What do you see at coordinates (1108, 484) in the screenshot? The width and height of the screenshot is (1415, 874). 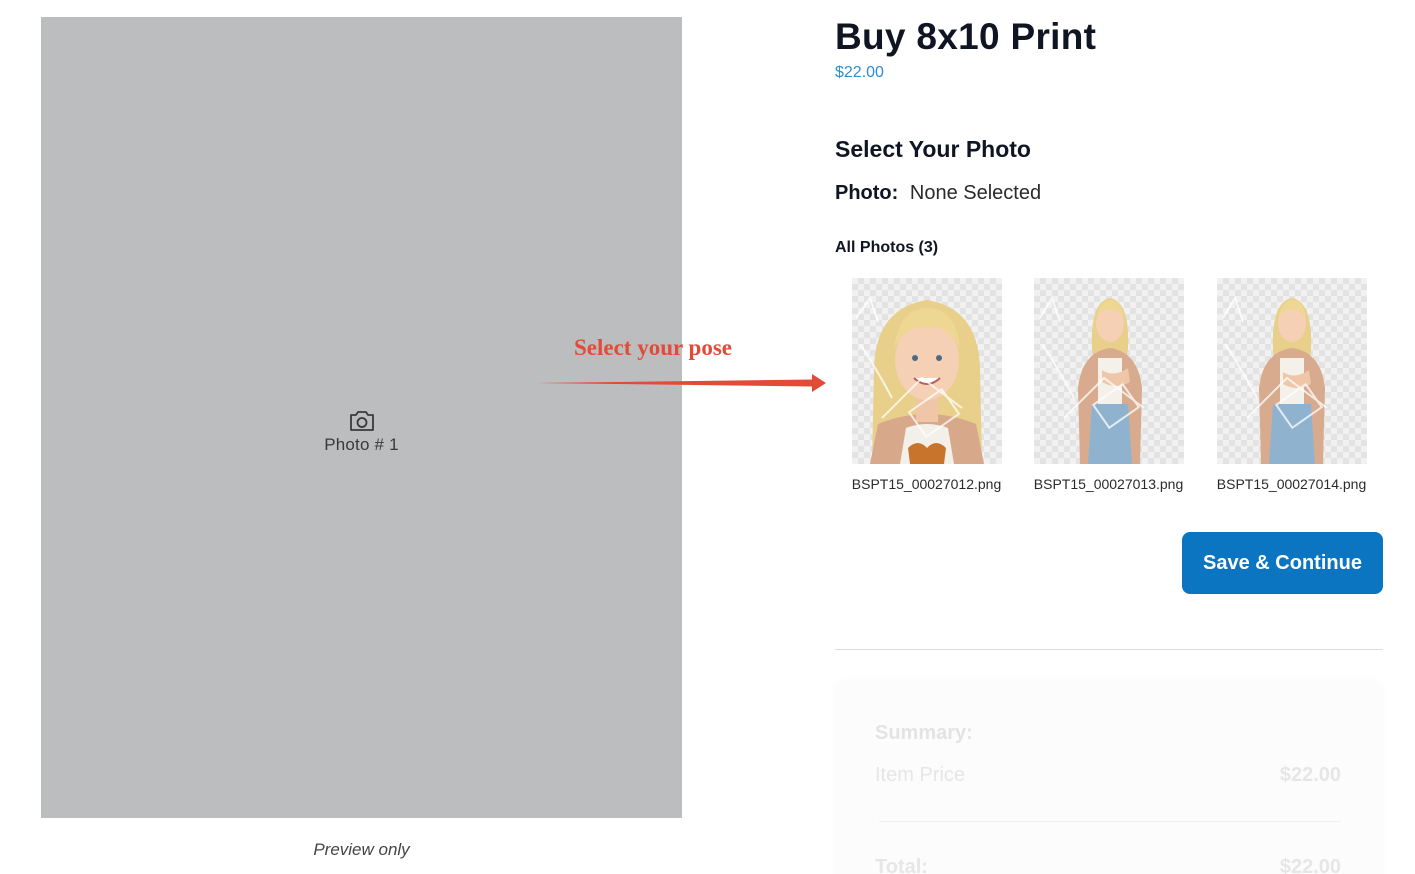 I see `photo-filename: BSPT15_00027013.png` at bounding box center [1108, 484].